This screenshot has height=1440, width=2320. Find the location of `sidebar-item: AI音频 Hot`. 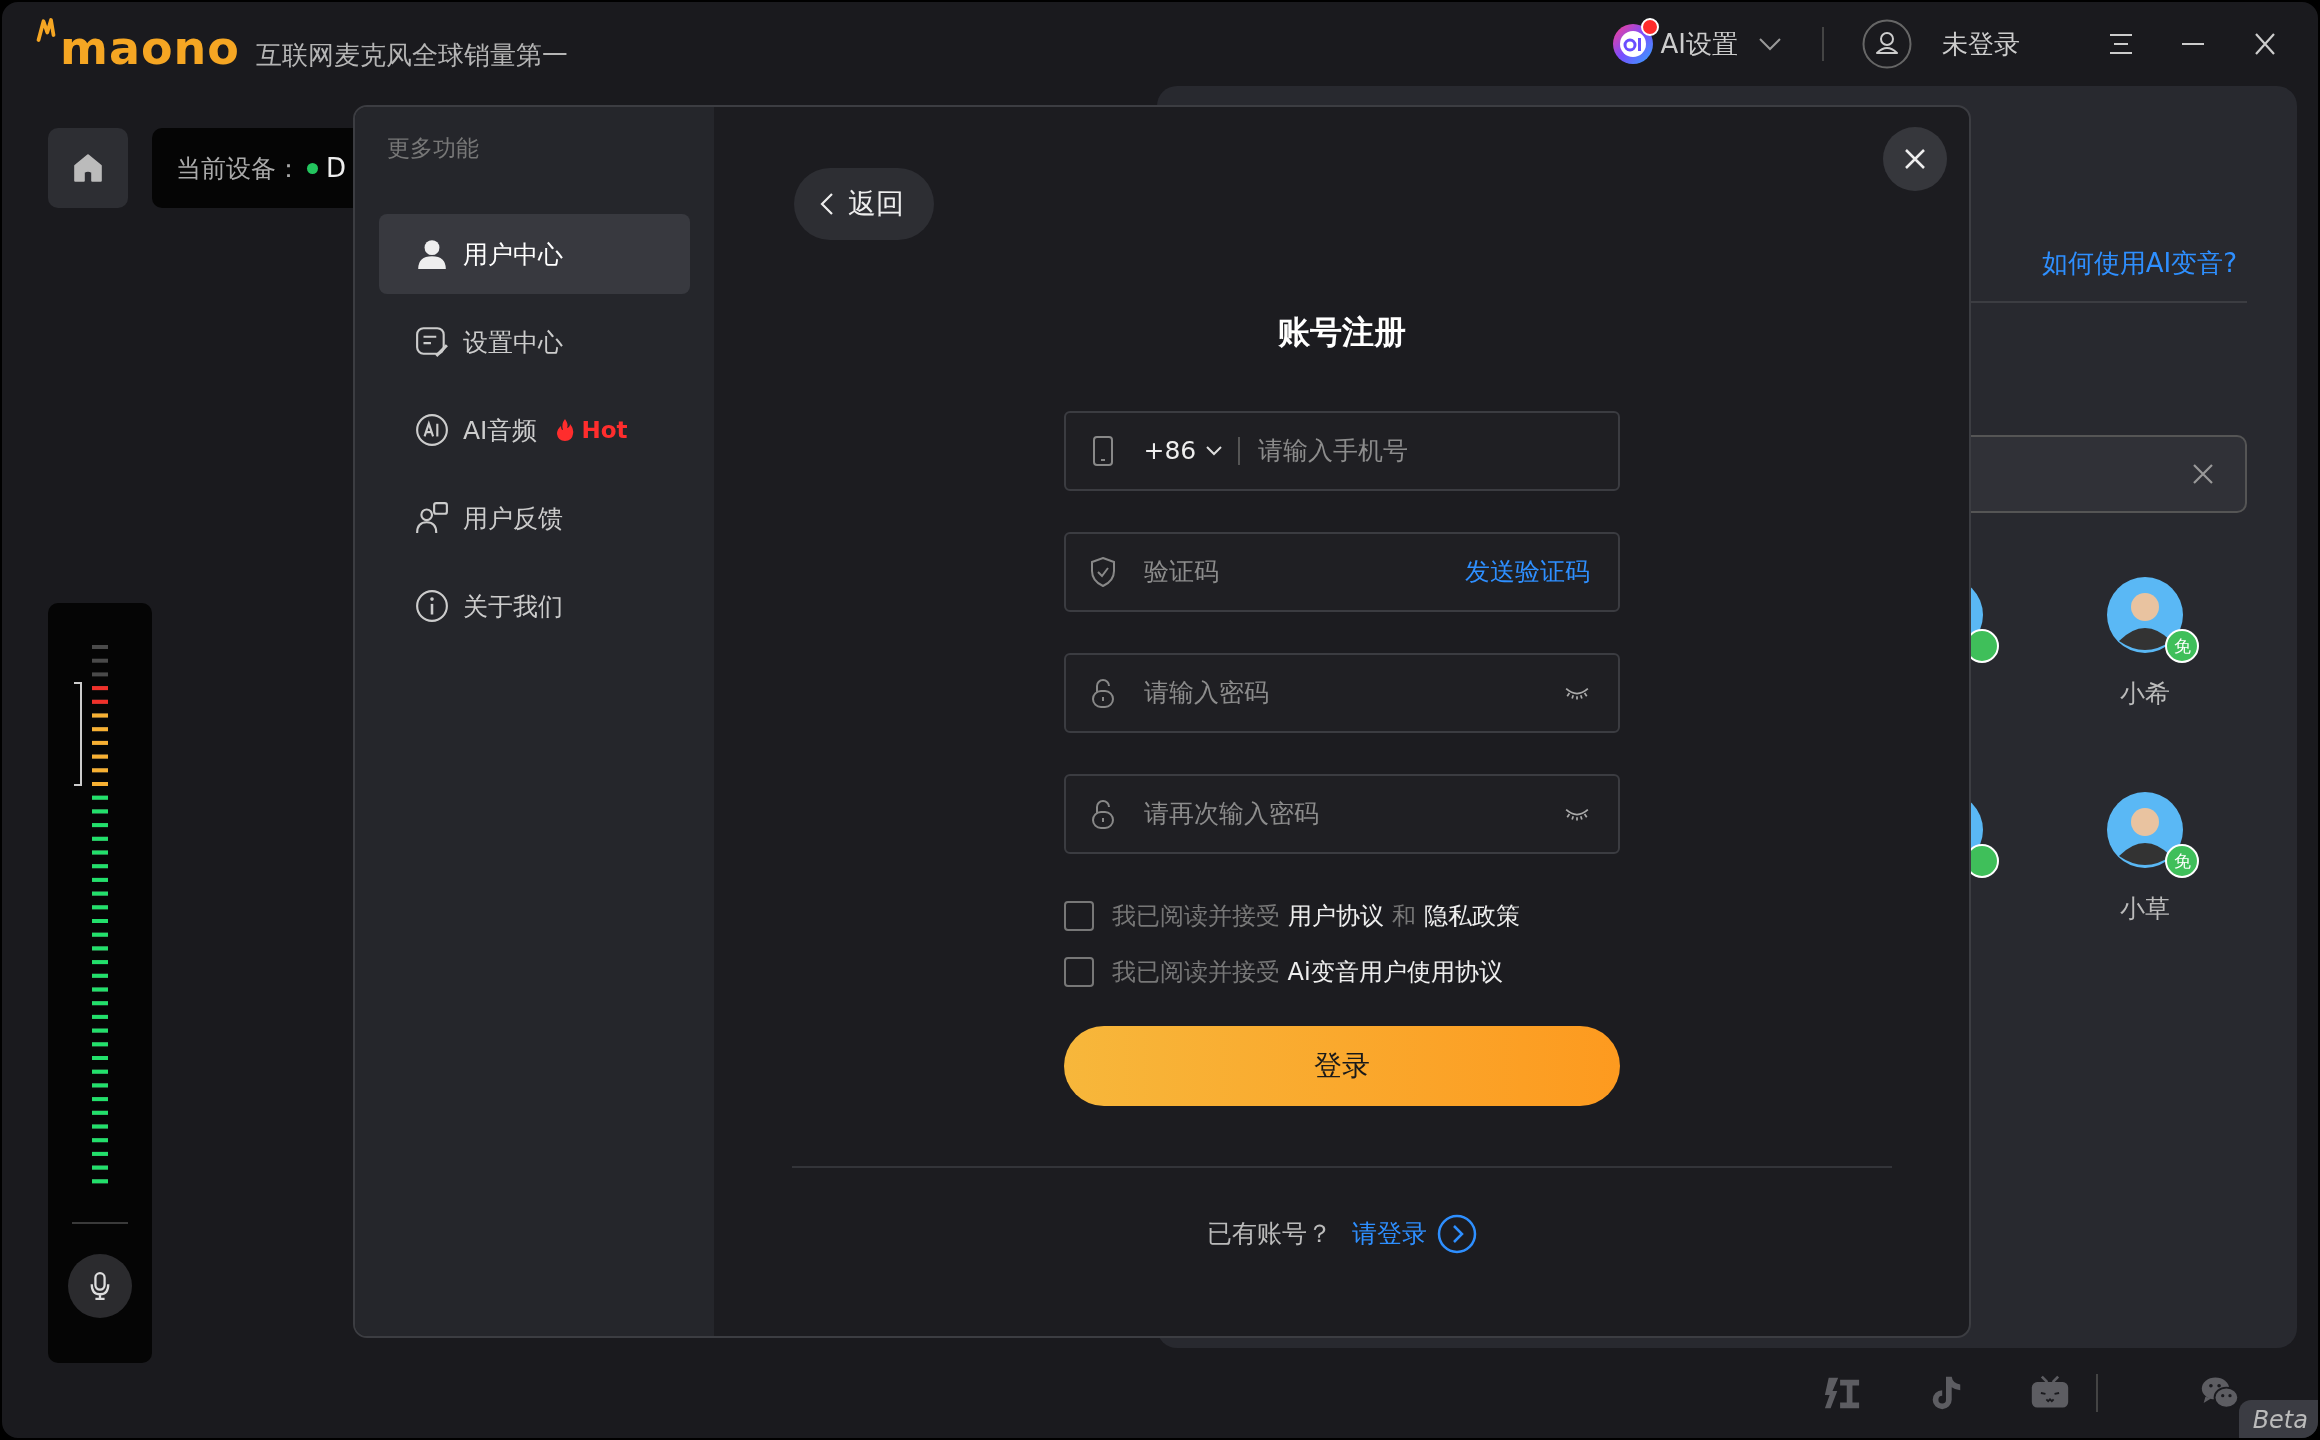

sidebar-item: AI音频 Hot is located at coordinates (534, 430).